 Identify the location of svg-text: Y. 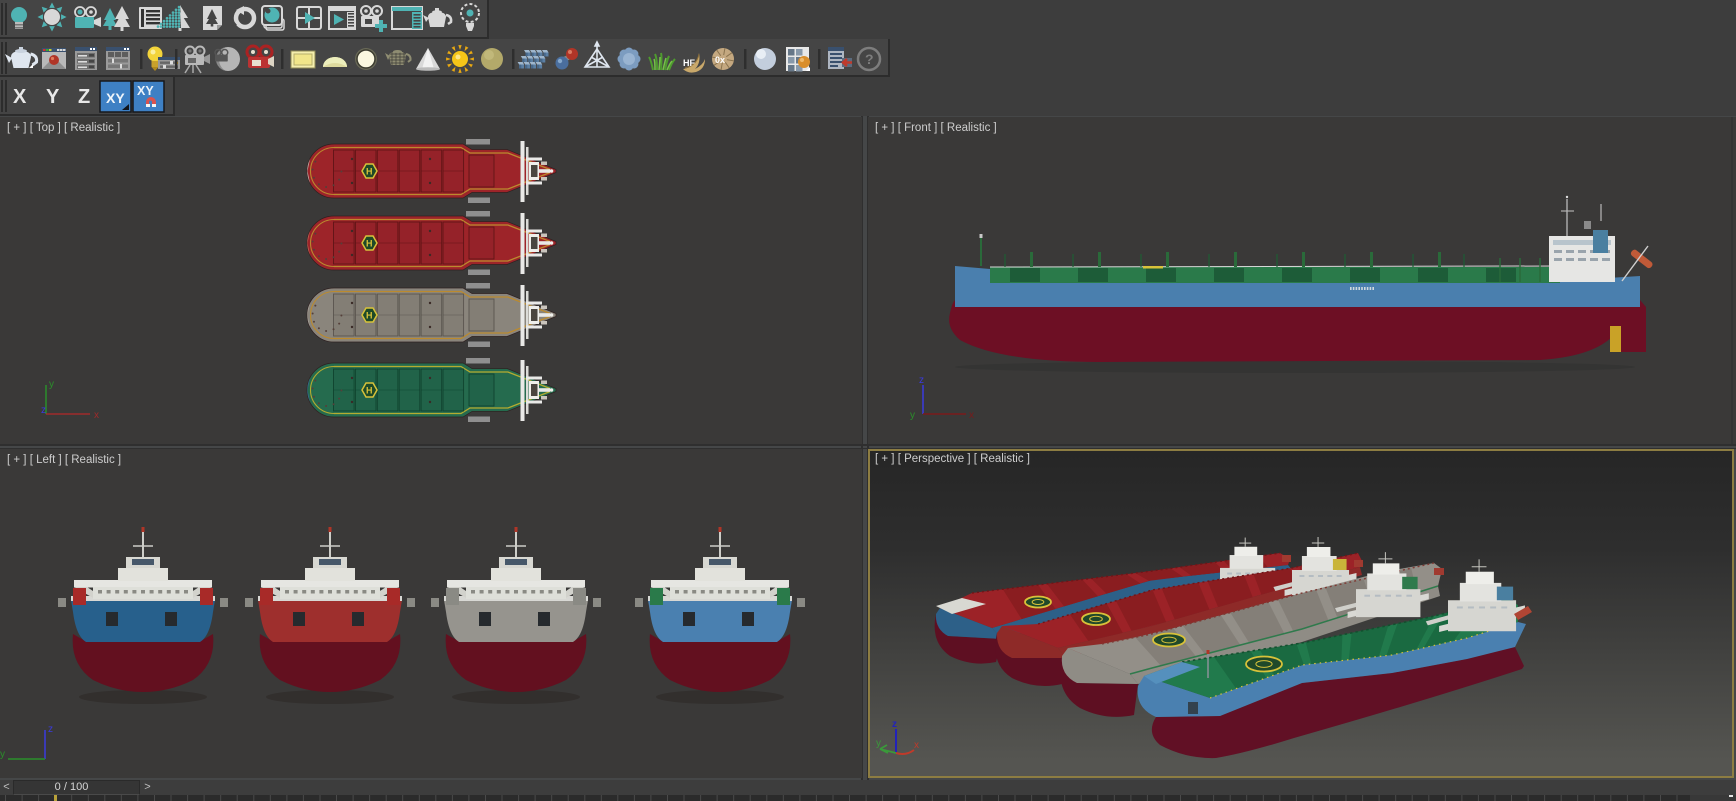
(53, 97).